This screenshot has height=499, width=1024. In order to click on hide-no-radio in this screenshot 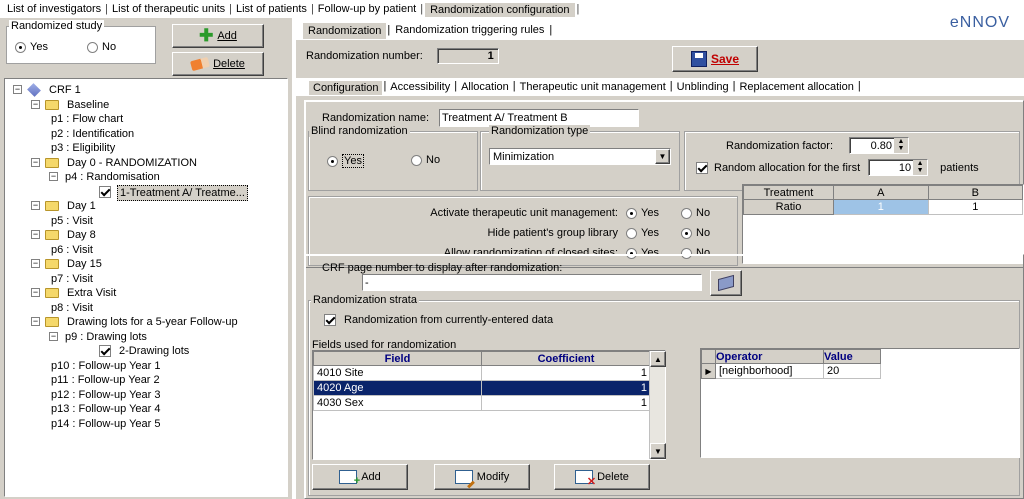, I will do `click(686, 233)`.